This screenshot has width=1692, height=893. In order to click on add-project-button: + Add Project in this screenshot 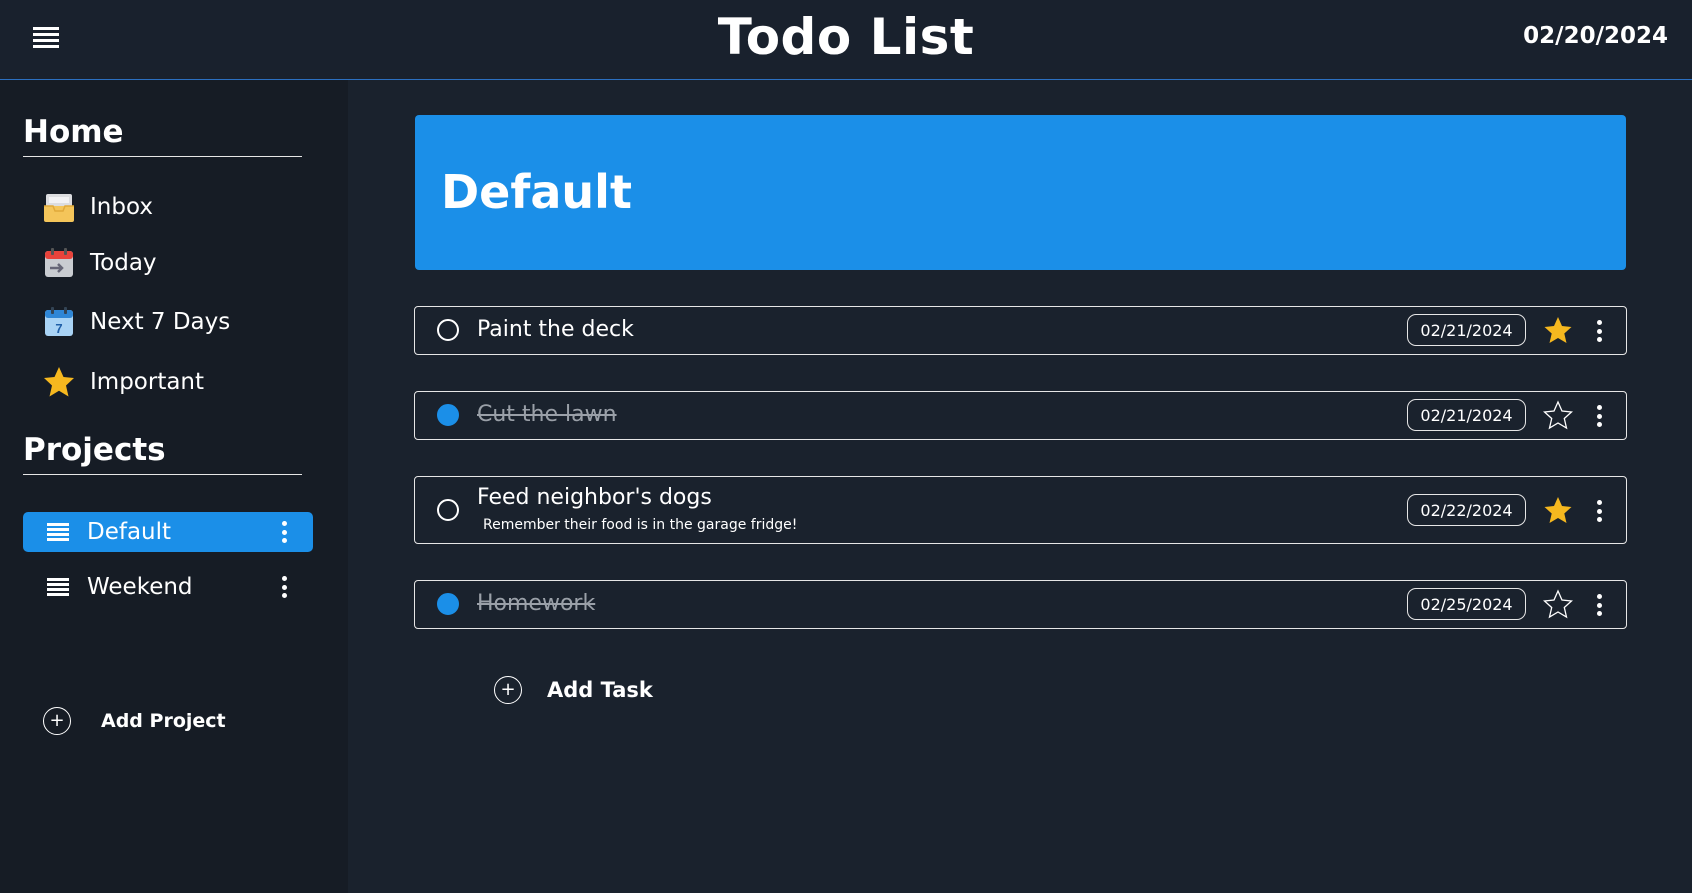, I will do `click(134, 721)`.